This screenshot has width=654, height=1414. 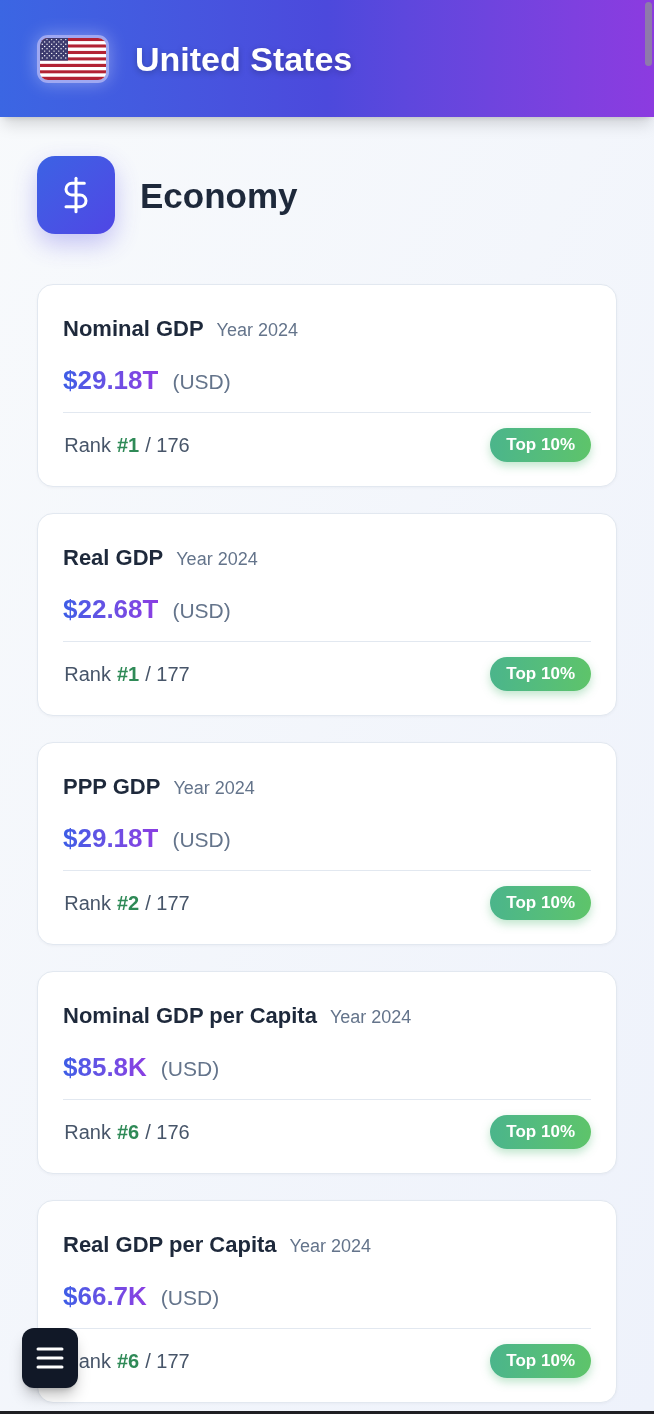 What do you see at coordinates (94, 1361) in the screenshot?
I see `rank-label: ank` at bounding box center [94, 1361].